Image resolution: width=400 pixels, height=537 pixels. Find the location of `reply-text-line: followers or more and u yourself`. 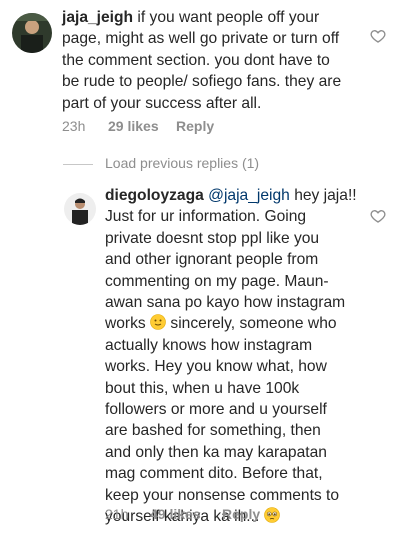

reply-text-line: followers or more and u yourself is located at coordinates (216, 410).